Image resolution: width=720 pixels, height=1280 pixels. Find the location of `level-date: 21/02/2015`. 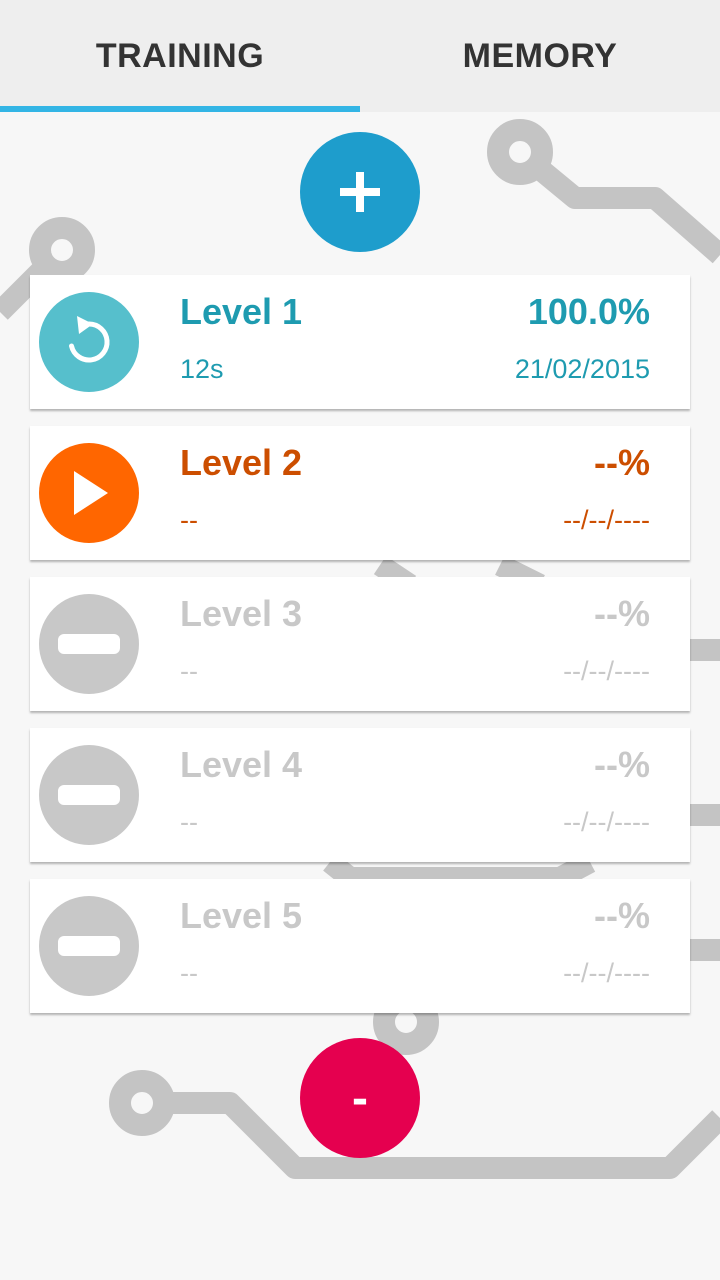

level-date: 21/02/2015 is located at coordinates (582, 369).